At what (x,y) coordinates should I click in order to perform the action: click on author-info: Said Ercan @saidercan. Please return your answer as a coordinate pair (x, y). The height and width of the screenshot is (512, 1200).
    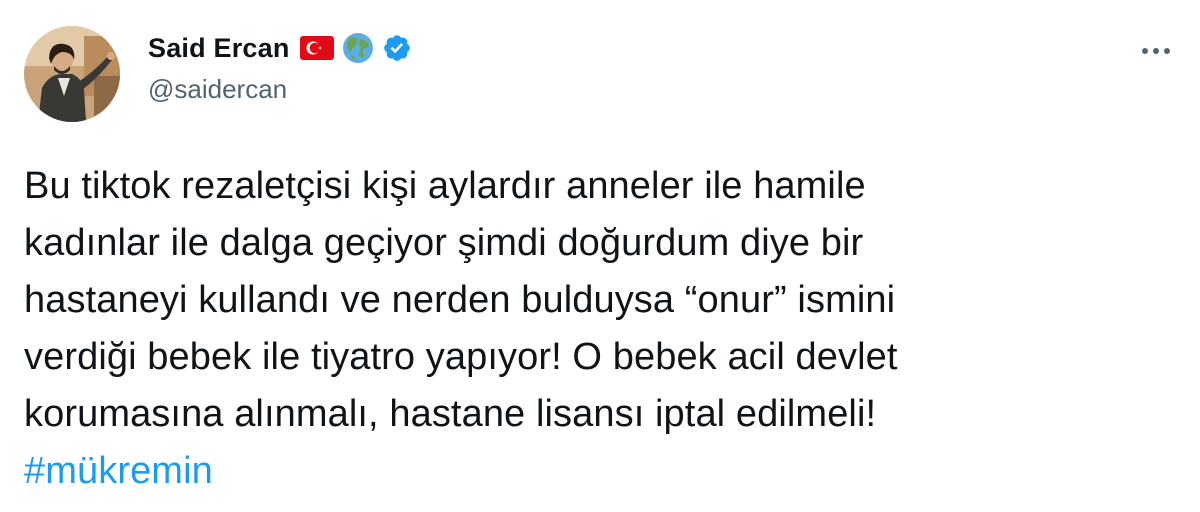
    Looking at the image, I should click on (284, 67).